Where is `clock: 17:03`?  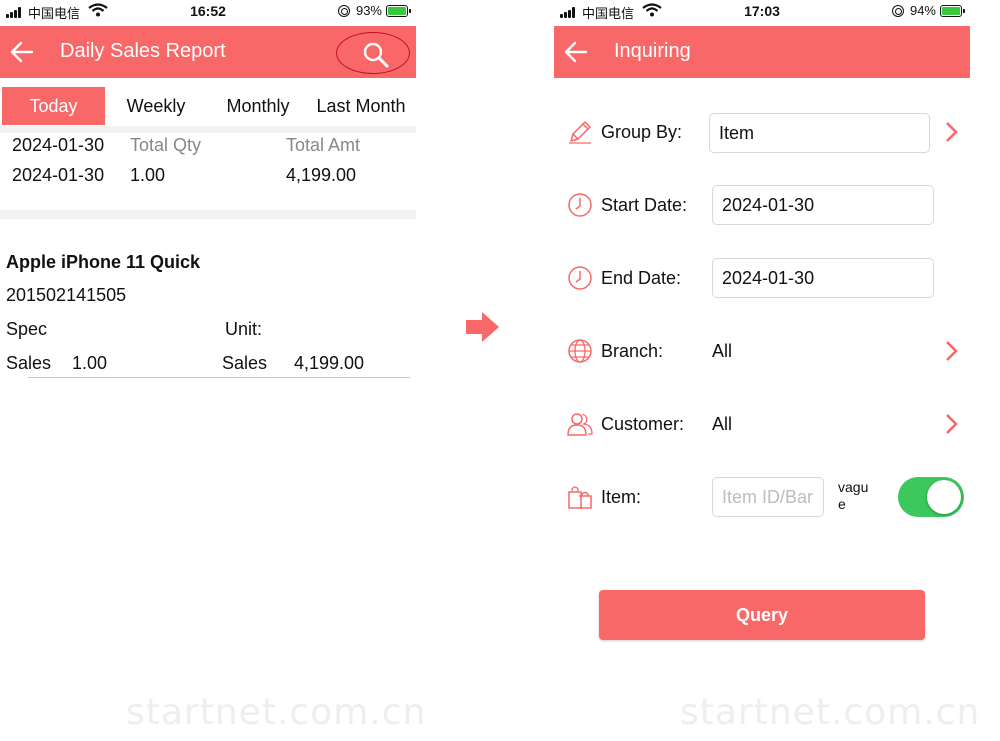 clock: 17:03 is located at coordinates (762, 11).